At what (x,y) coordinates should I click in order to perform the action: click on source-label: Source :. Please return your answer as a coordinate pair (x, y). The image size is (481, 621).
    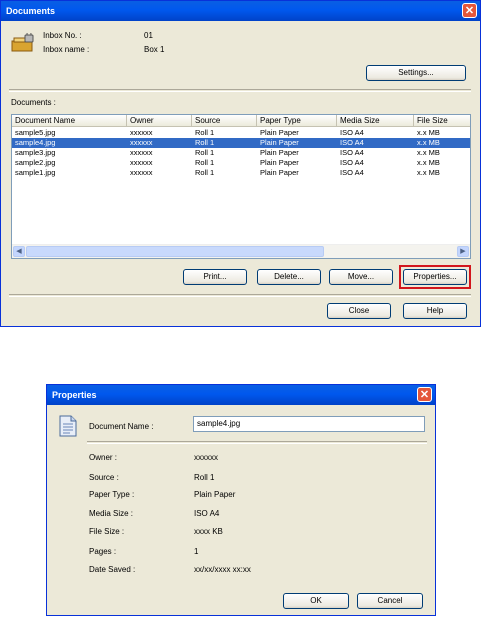
    Looking at the image, I should click on (104, 477).